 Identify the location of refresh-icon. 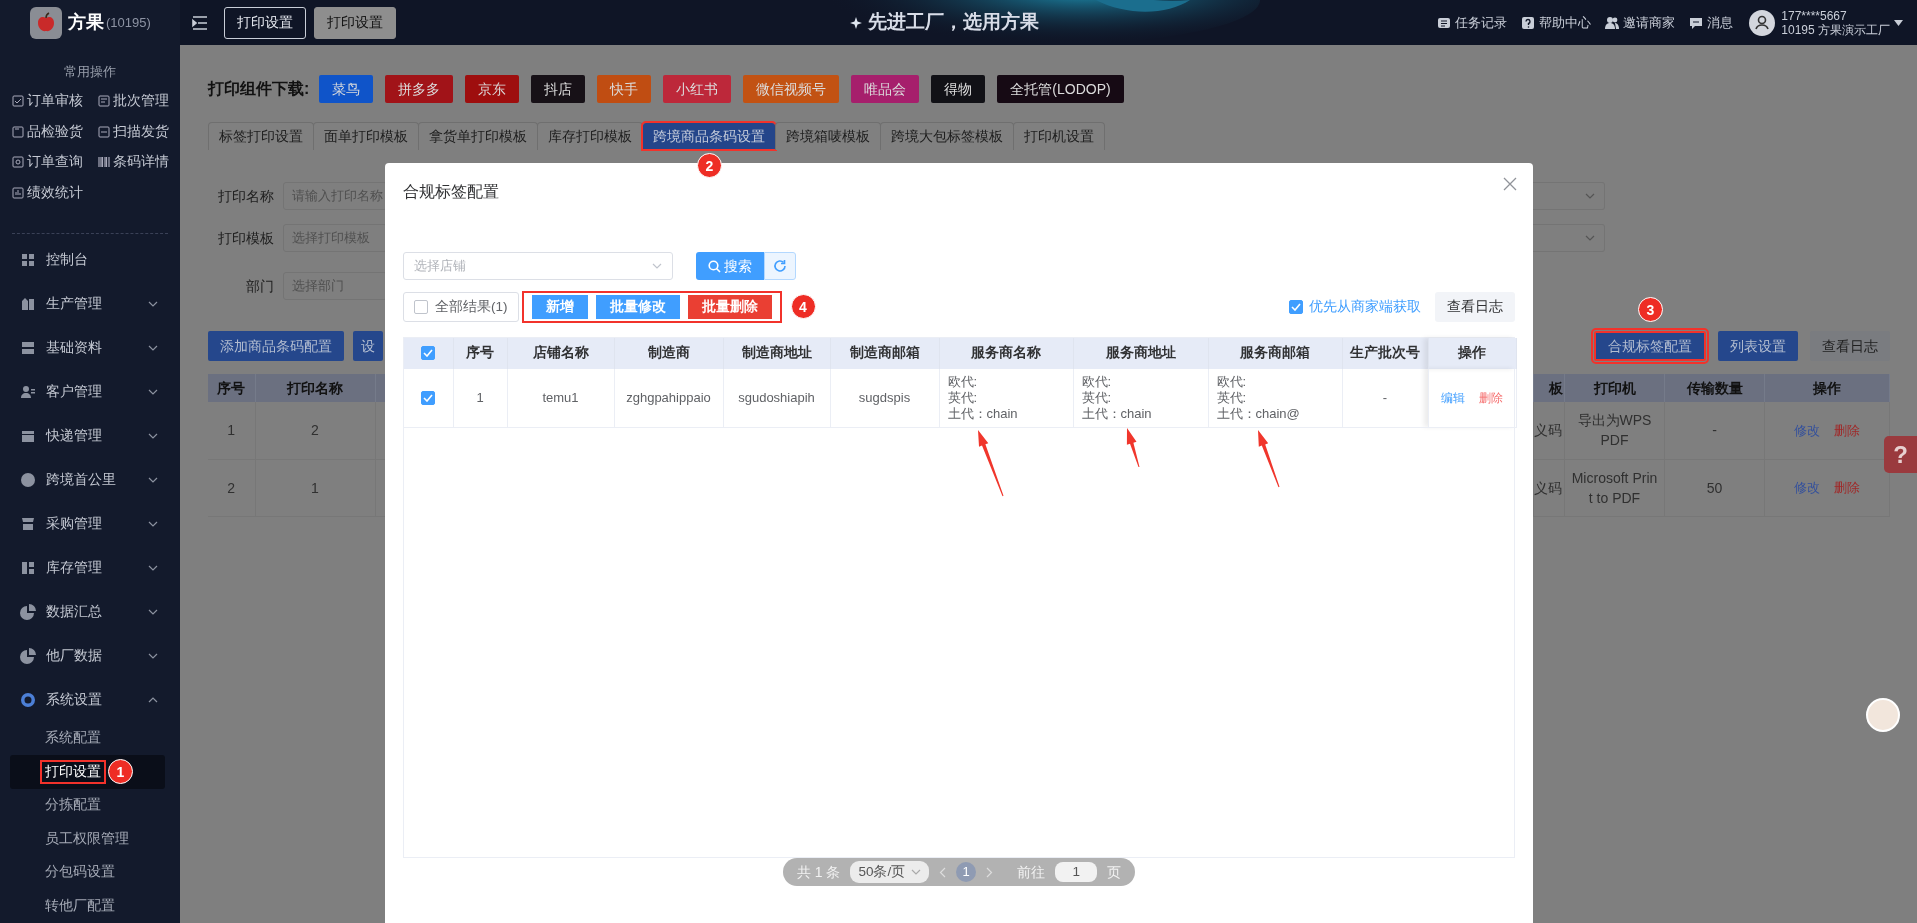
(780, 266).